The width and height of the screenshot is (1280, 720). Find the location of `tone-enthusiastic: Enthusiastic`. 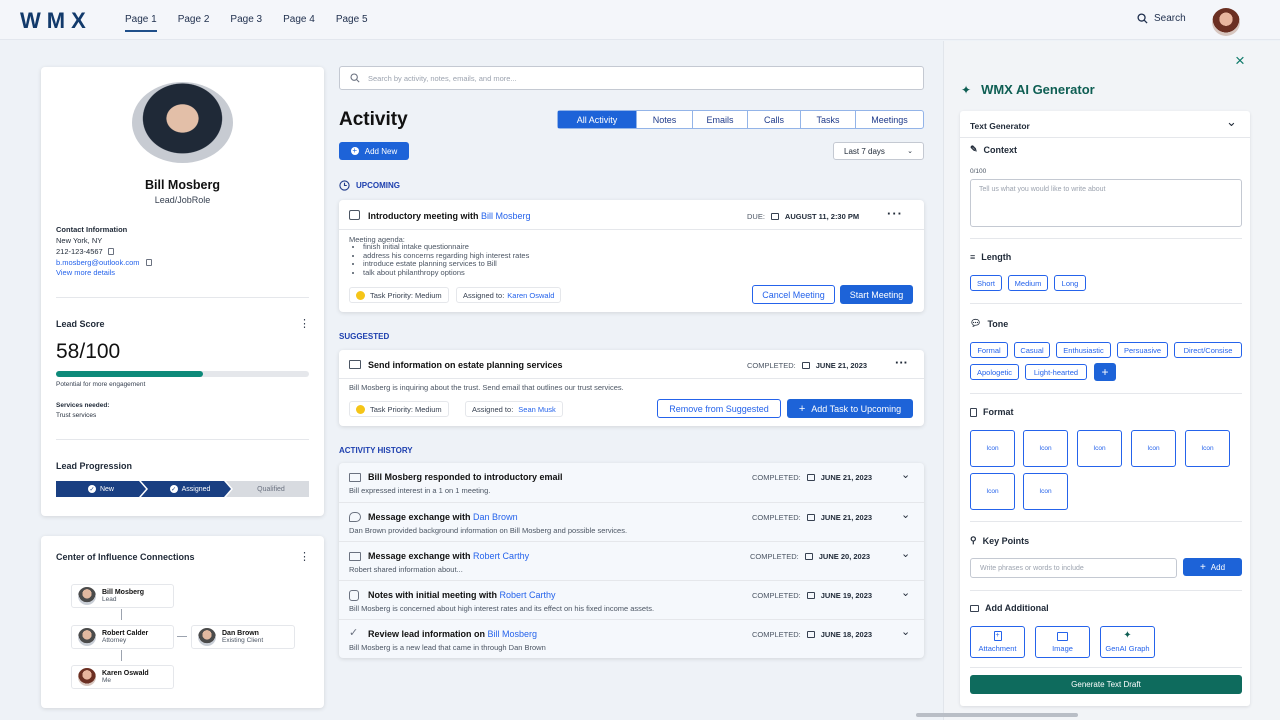

tone-enthusiastic: Enthusiastic is located at coordinates (1083, 350).